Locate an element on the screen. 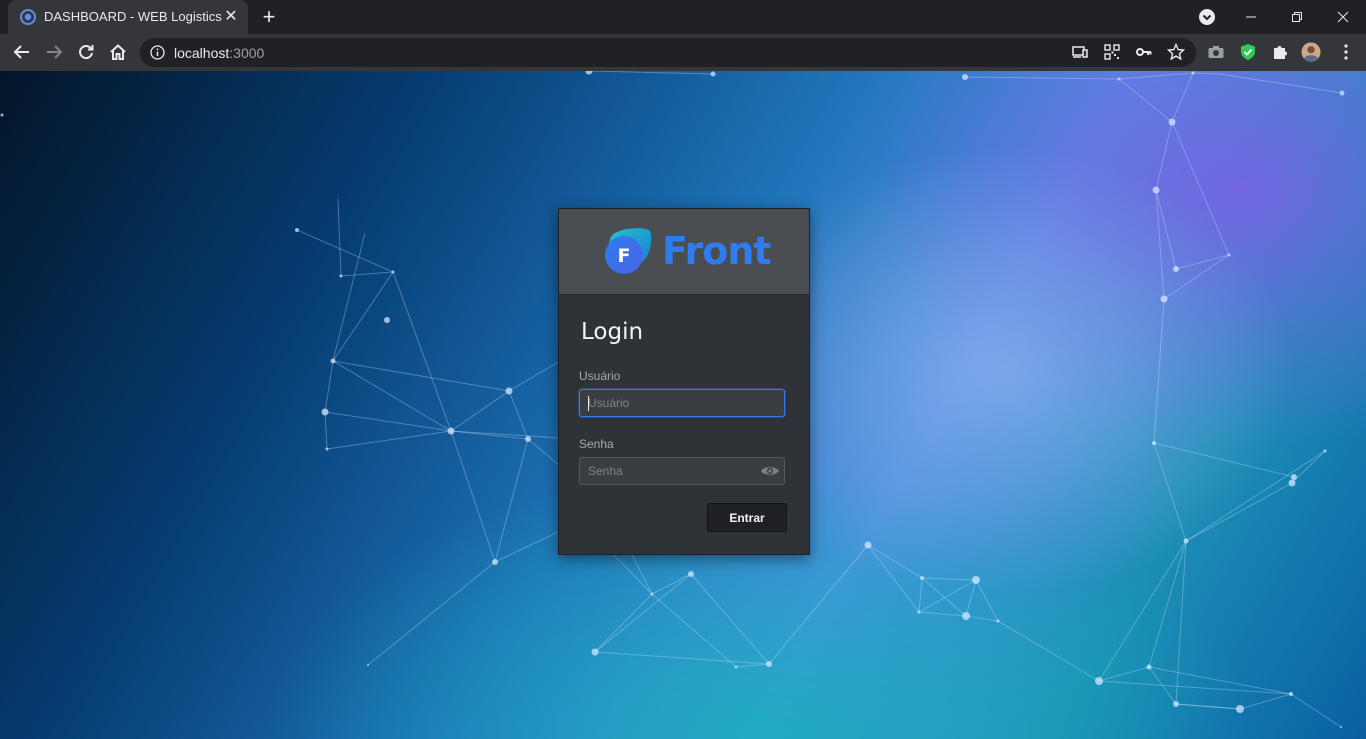  forward-button is located at coordinates (54, 52).